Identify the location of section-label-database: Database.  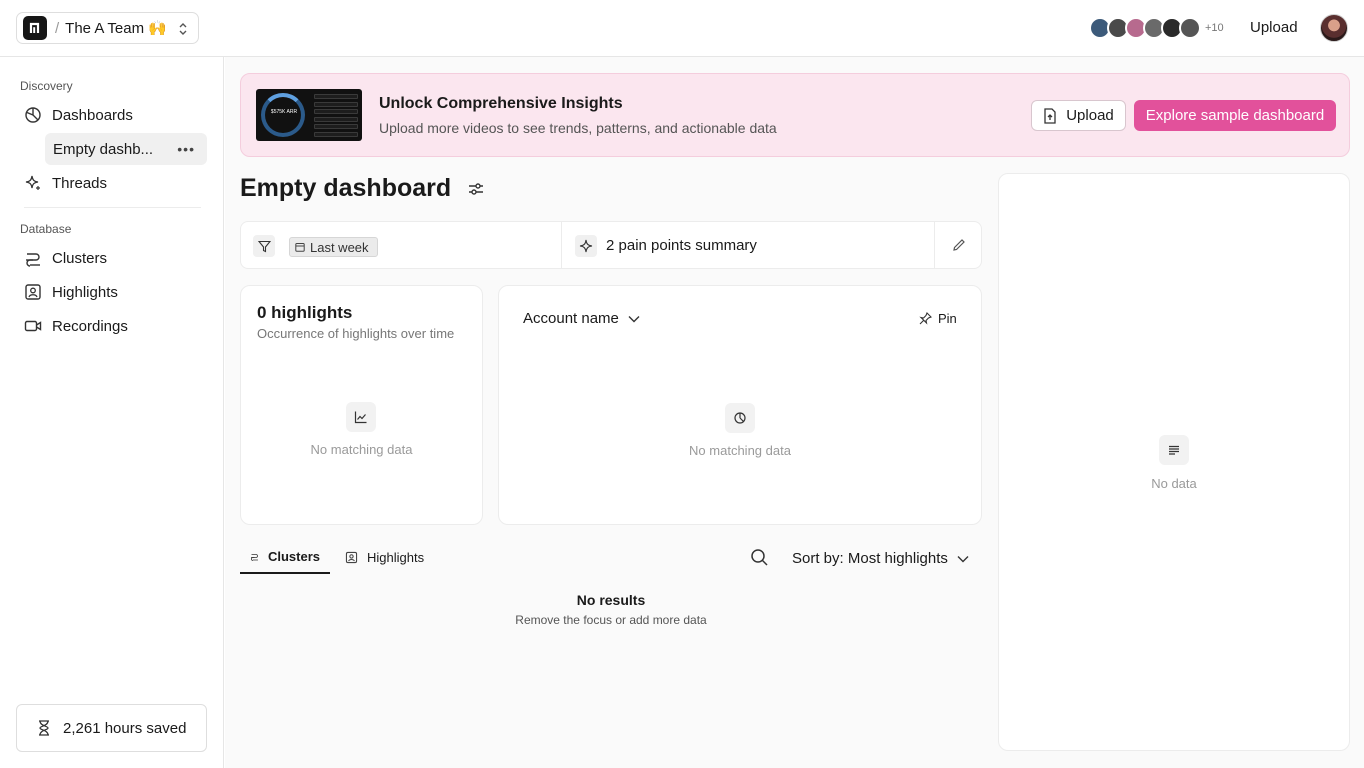
(46, 229).